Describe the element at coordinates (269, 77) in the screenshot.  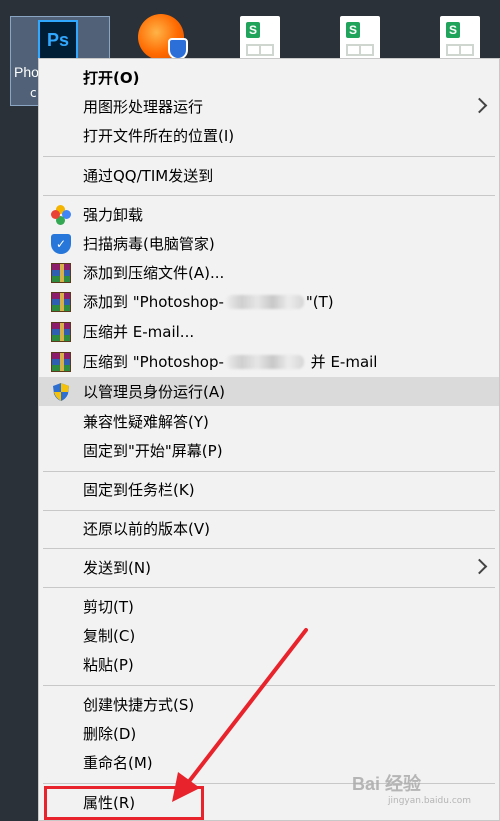
I see `menu-item-open: 打开(O)` at that location.